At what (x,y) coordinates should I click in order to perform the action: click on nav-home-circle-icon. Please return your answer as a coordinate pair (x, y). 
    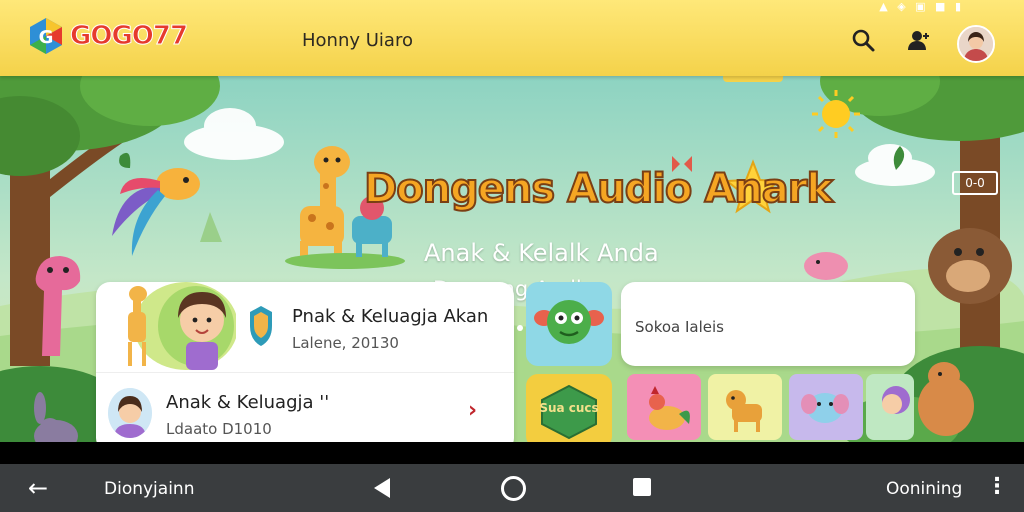
    Looking at the image, I should click on (513, 488).